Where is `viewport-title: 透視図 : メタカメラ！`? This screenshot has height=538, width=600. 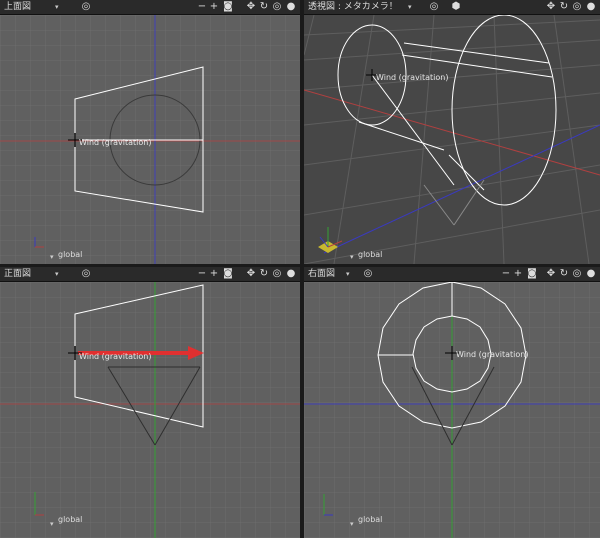
viewport-title: 透視図 : メタカメラ！ is located at coordinates (353, 7).